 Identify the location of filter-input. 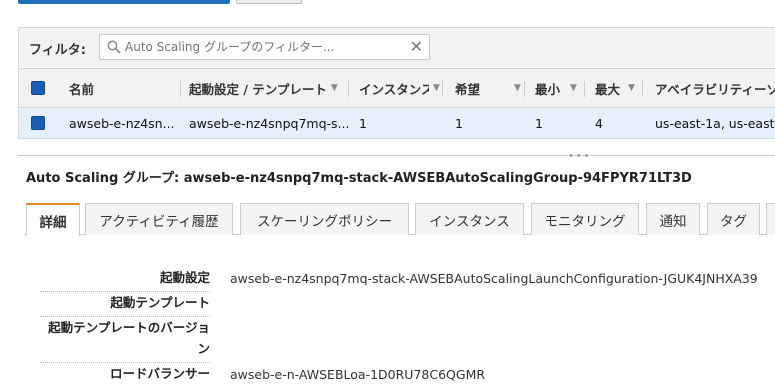
(265, 47).